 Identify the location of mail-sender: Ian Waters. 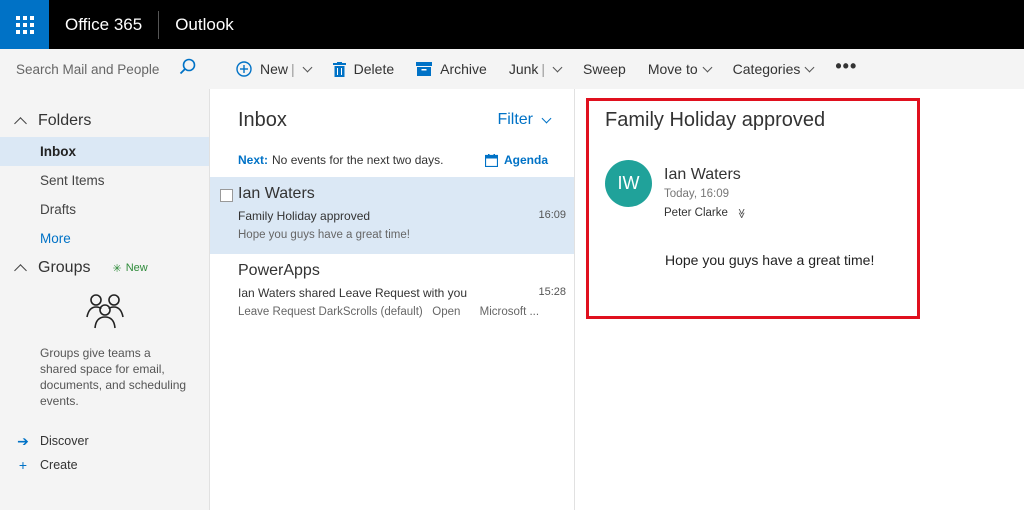
(276, 193).